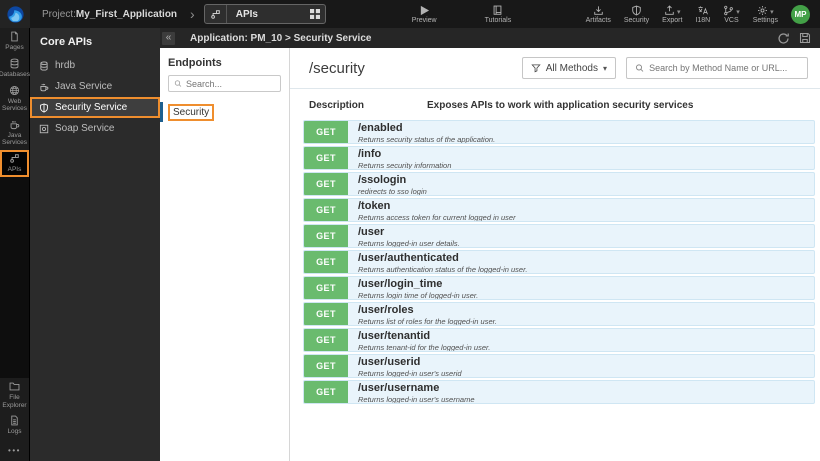  What do you see at coordinates (14, 386) in the screenshot?
I see `folder-icon` at bounding box center [14, 386].